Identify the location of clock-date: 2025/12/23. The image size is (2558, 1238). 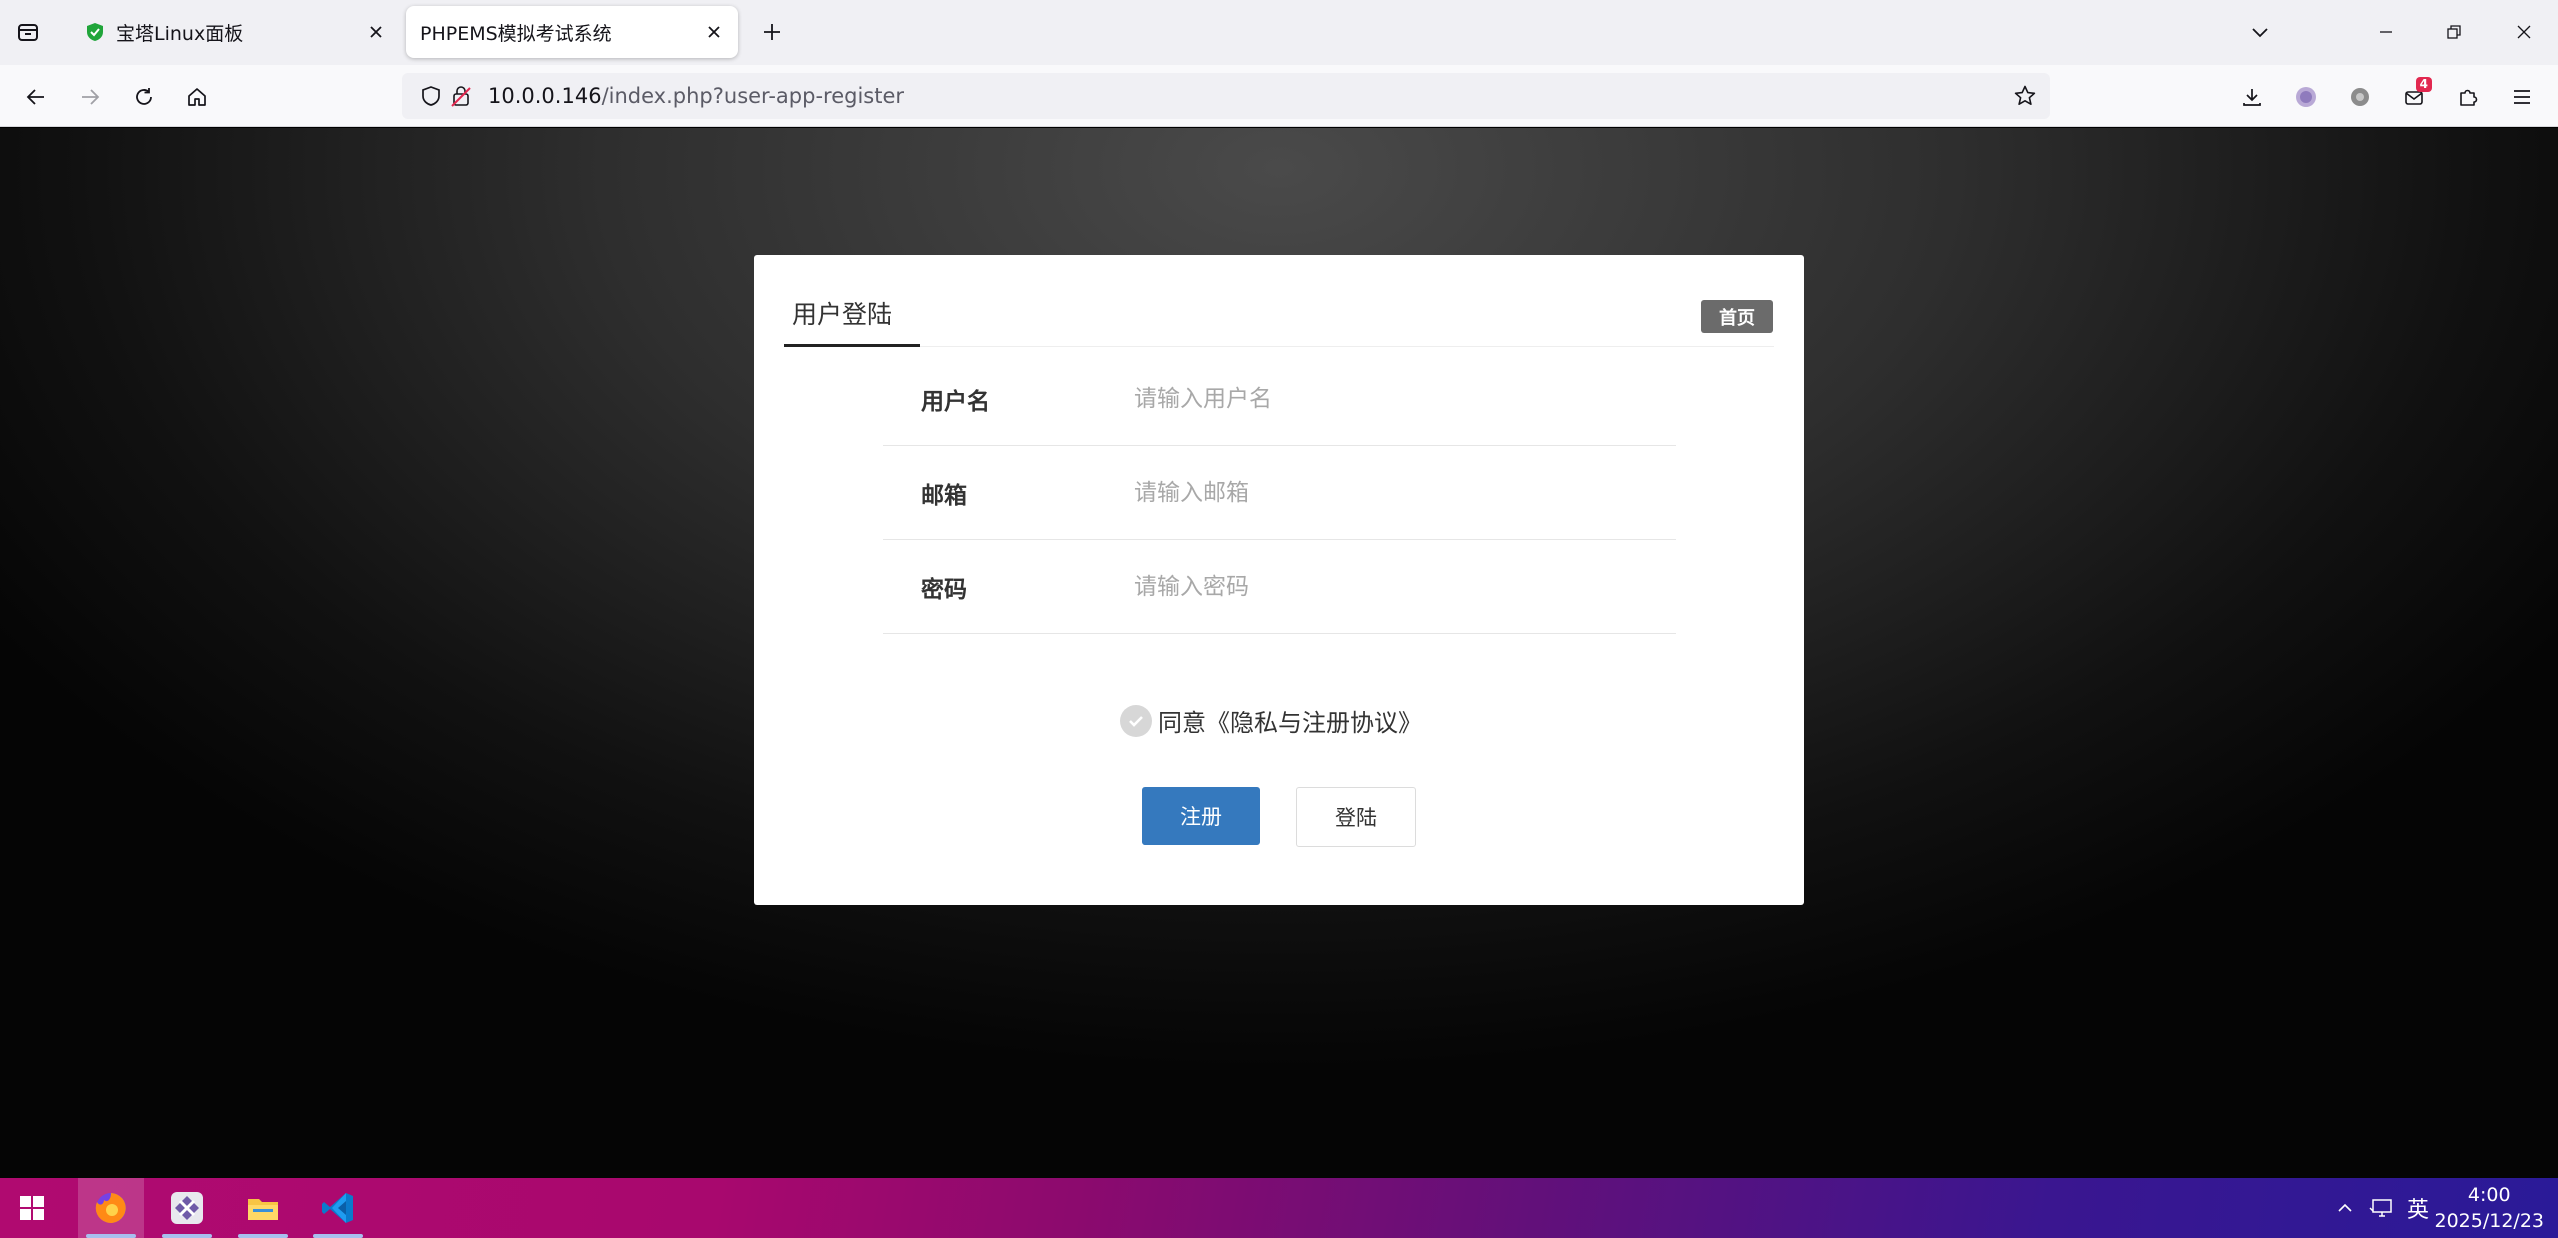
(2489, 1221).